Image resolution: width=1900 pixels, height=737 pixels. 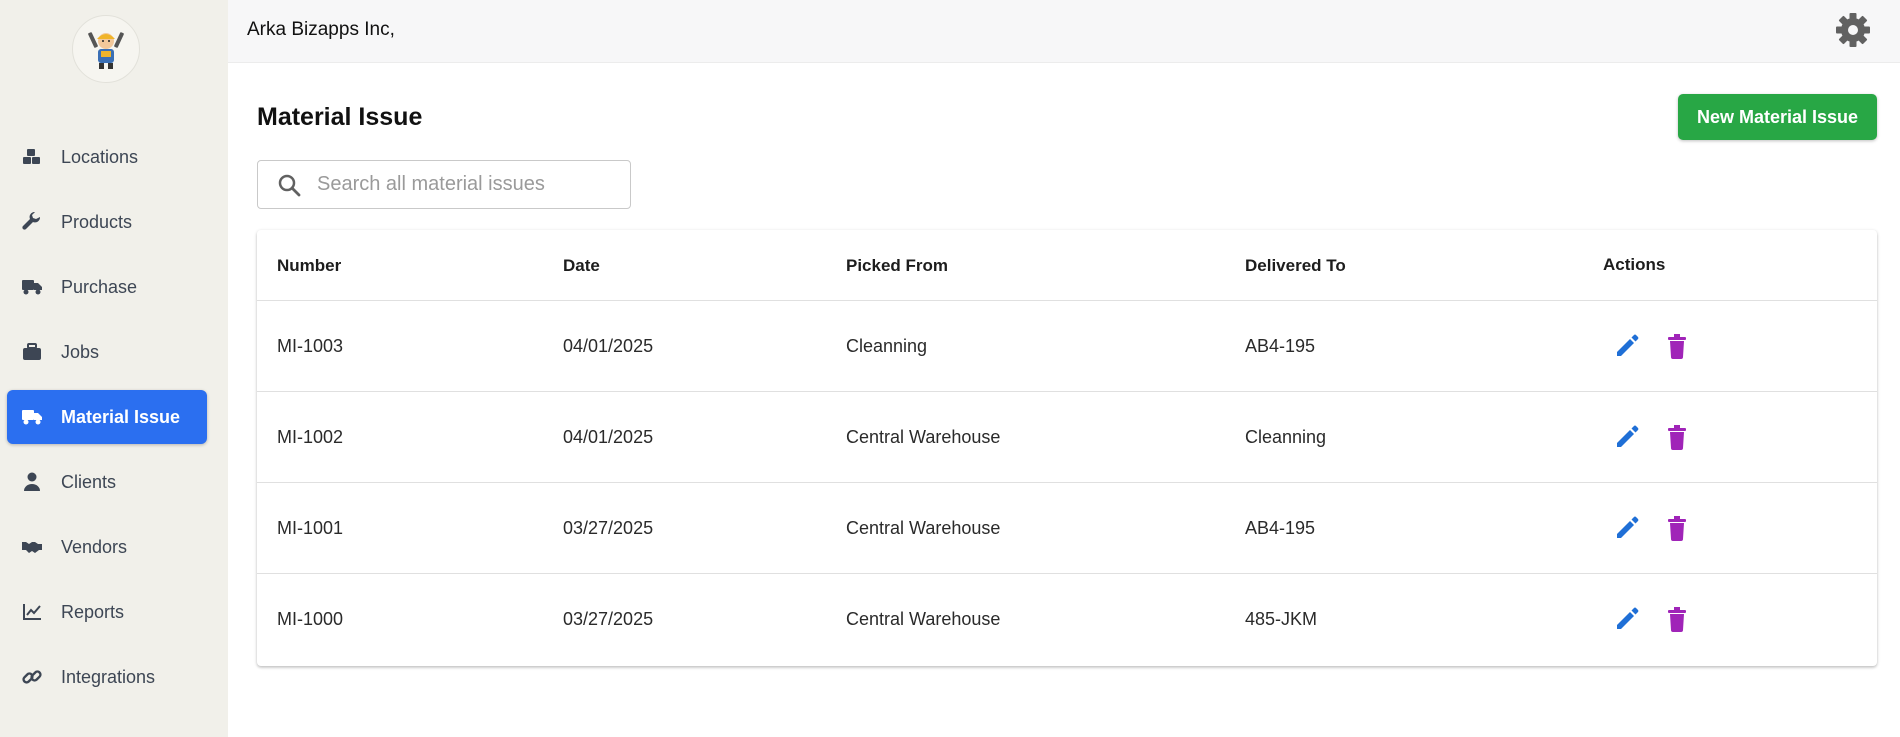 What do you see at coordinates (310, 437) in the screenshot?
I see `cell-number: MI-1002` at bounding box center [310, 437].